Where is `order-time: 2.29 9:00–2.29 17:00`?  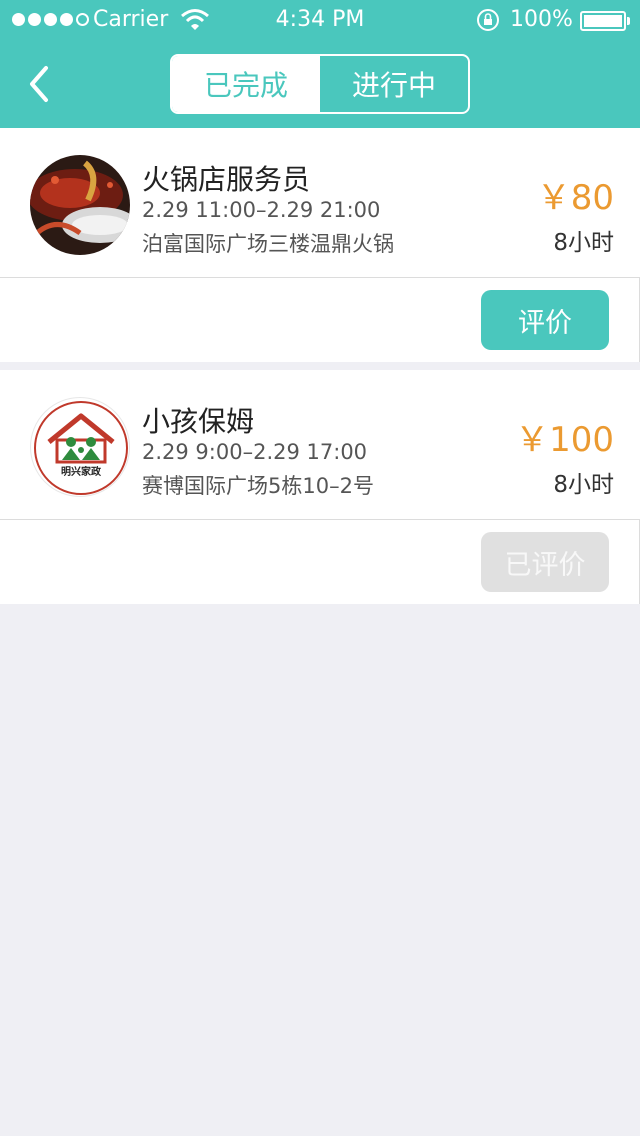 order-time: 2.29 9:00–2.29 17:00 is located at coordinates (255, 452).